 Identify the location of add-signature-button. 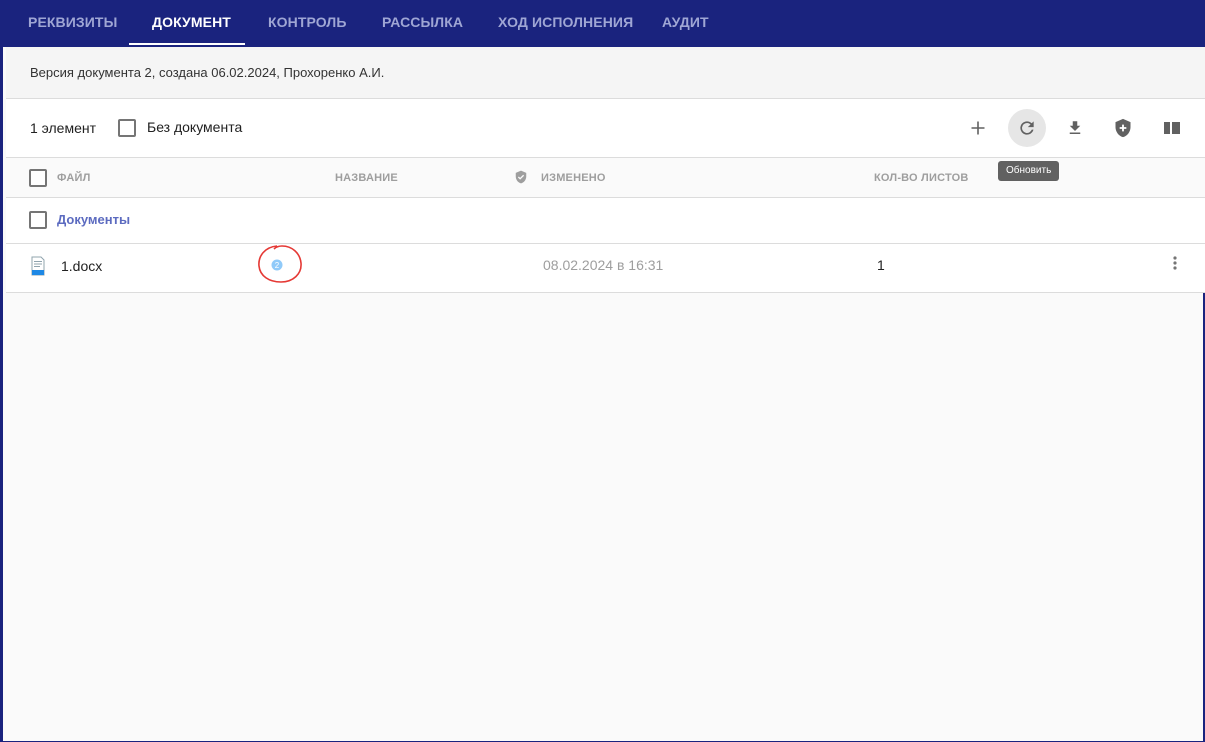
(1123, 128).